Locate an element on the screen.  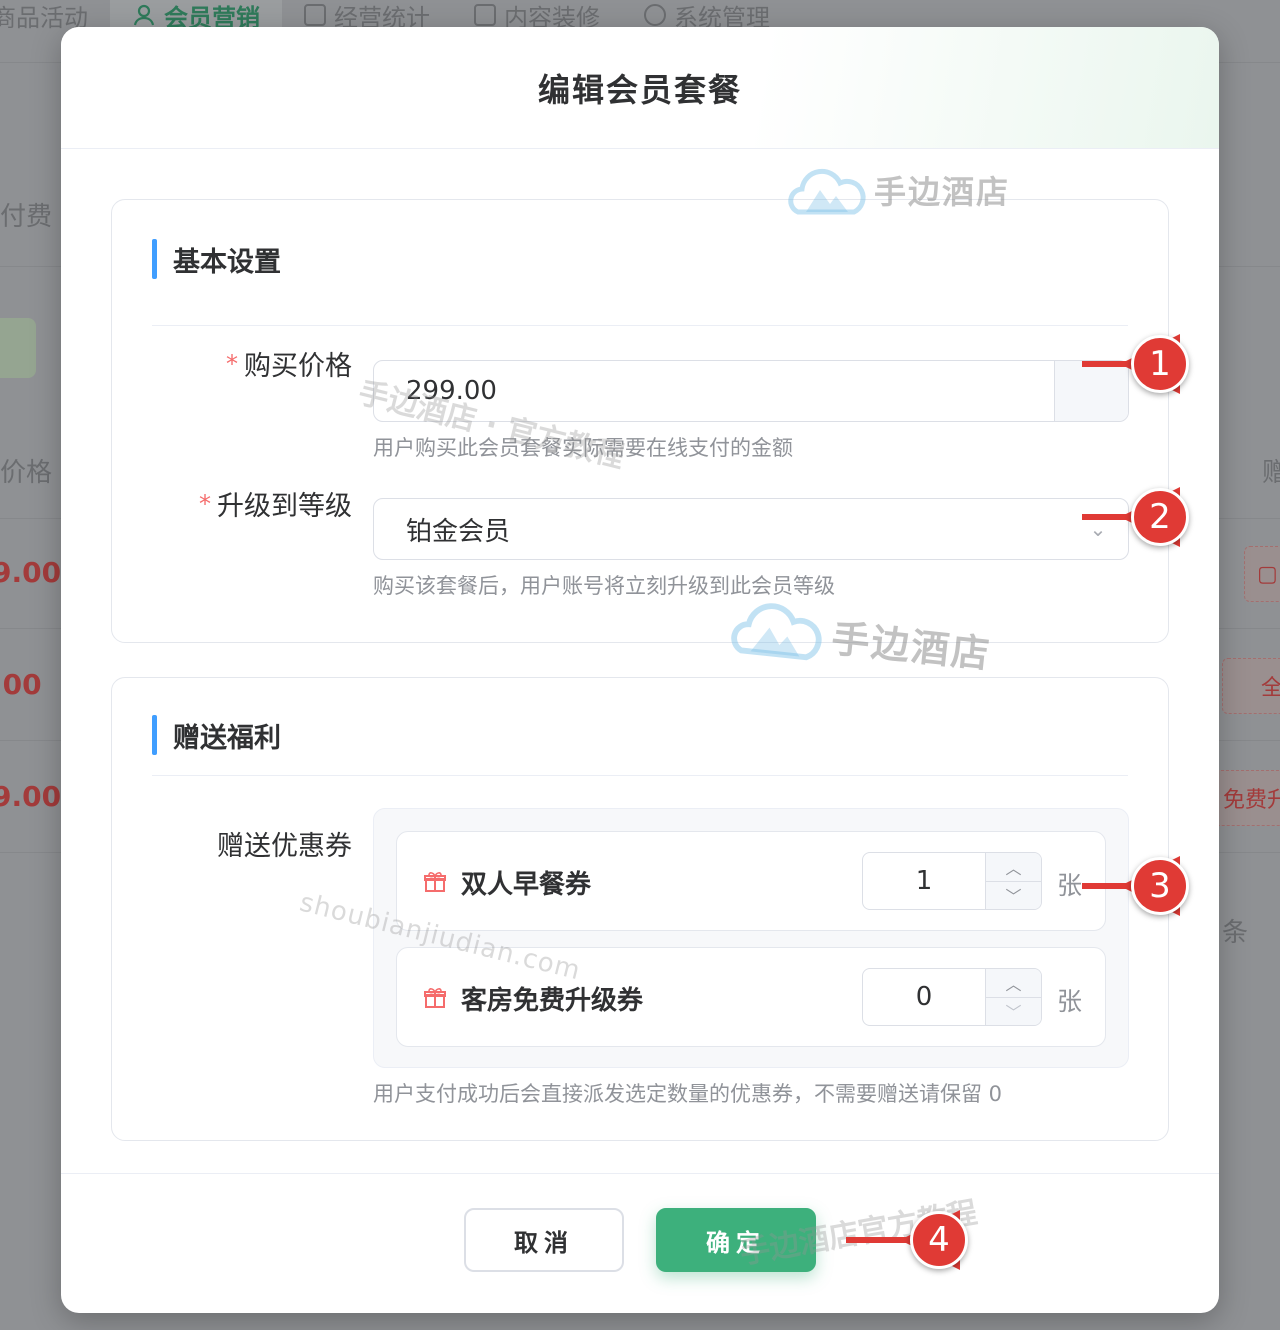
level-label-text: 升级到等级 is located at coordinates (284, 506).